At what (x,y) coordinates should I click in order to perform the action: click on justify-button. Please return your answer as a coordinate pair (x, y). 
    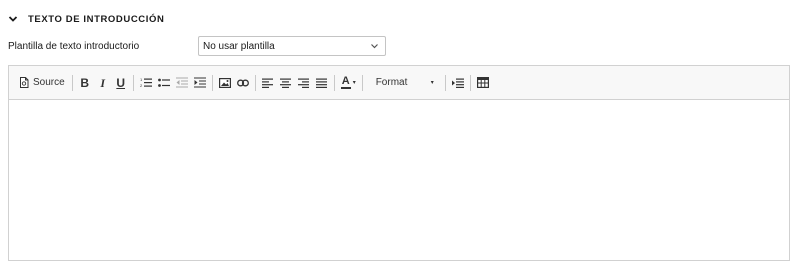
    Looking at the image, I should click on (322, 83).